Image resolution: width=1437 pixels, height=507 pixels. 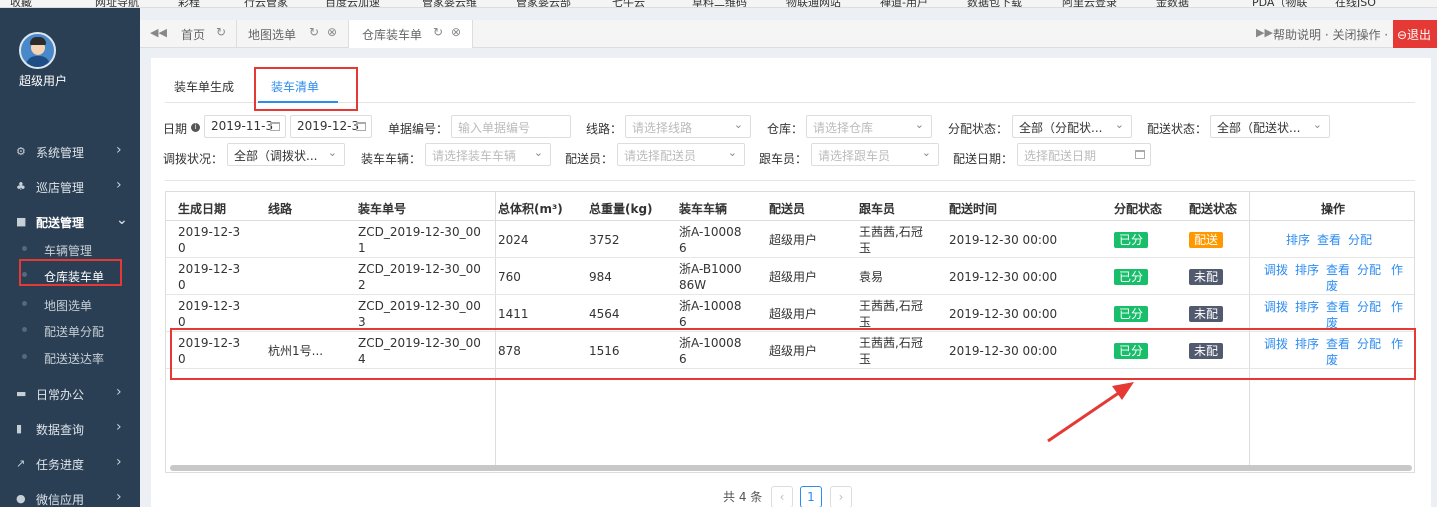 What do you see at coordinates (70, 429) in the screenshot?
I see `sidebar-item-data-query: ▮ 数据查询 ›` at bounding box center [70, 429].